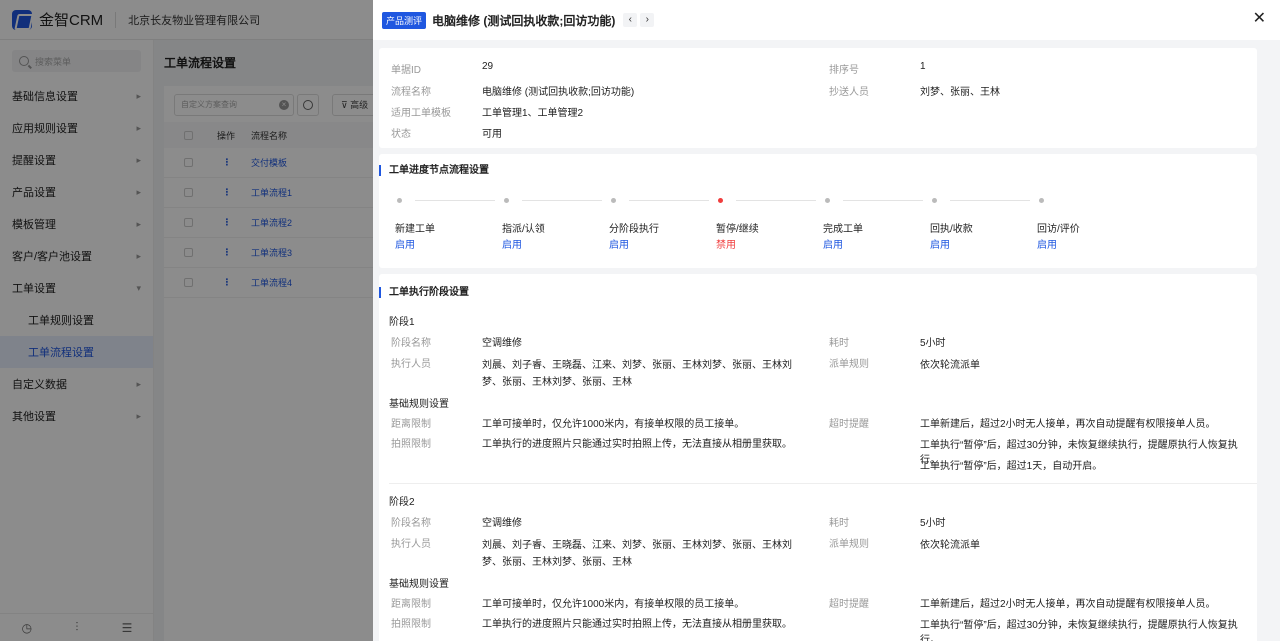 The width and height of the screenshot is (1280, 641). Describe the element at coordinates (404, 20) in the screenshot. I see `category-tag: 产品测评` at that location.